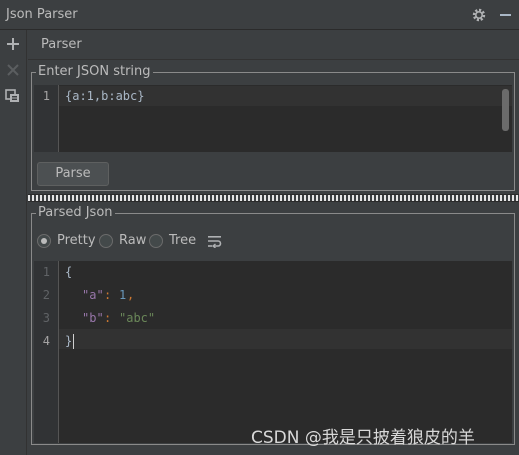 The width and height of the screenshot is (519, 455). What do you see at coordinates (131, 295) in the screenshot?
I see `code-comma: ,` at bounding box center [131, 295].